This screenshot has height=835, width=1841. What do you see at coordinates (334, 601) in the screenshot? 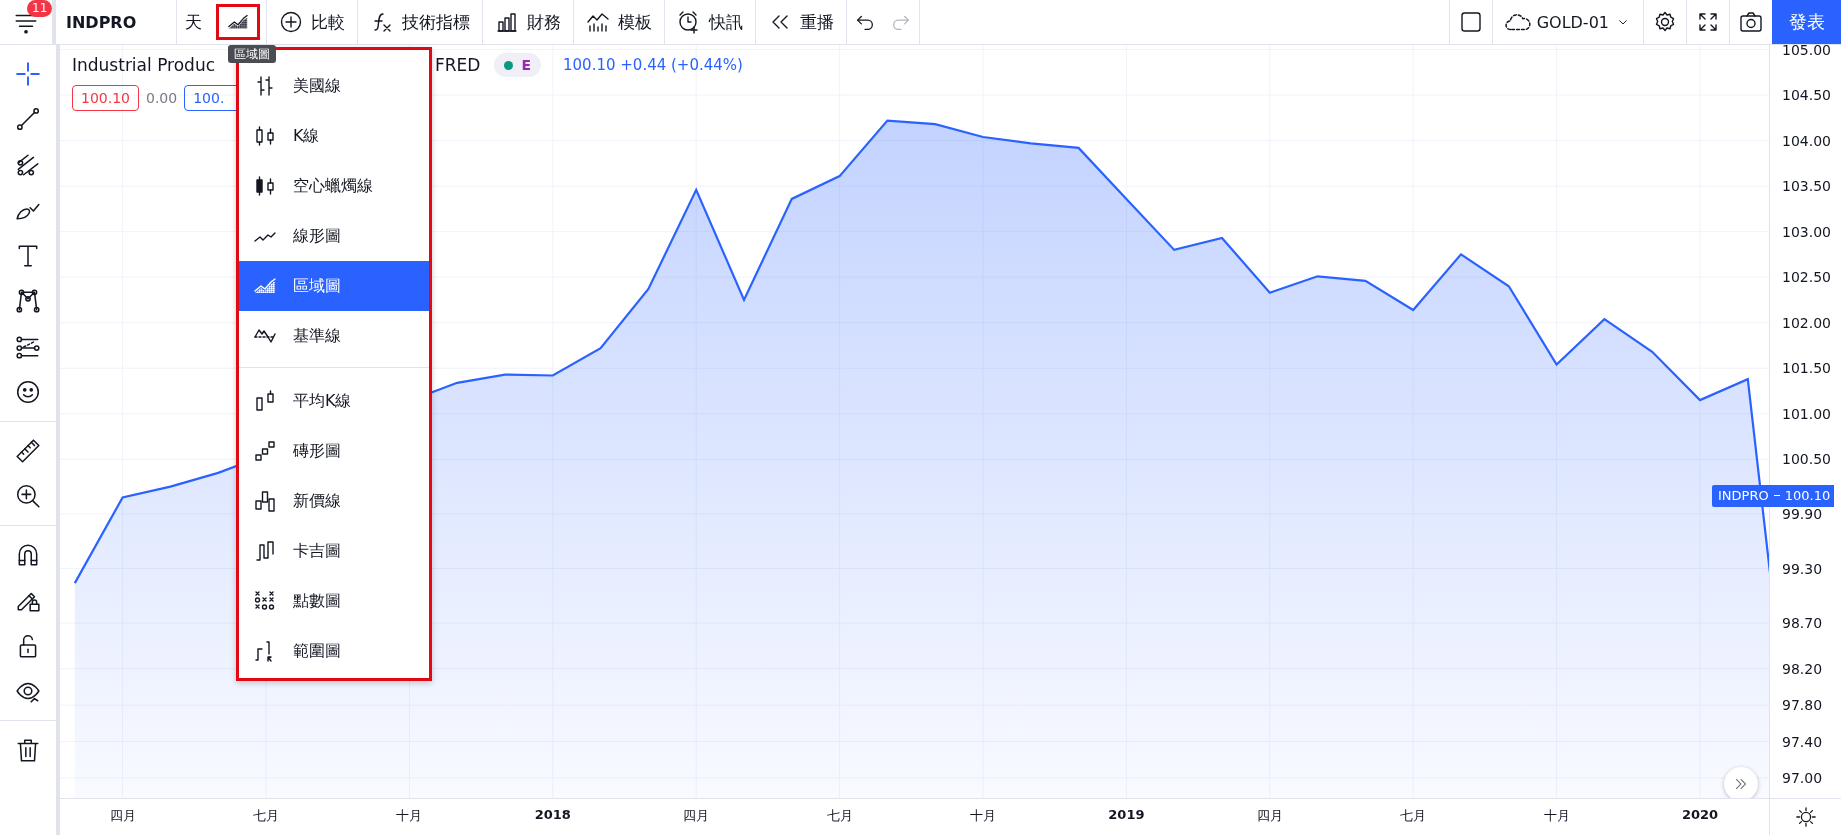
I see `menu-item: 點數圖` at bounding box center [334, 601].